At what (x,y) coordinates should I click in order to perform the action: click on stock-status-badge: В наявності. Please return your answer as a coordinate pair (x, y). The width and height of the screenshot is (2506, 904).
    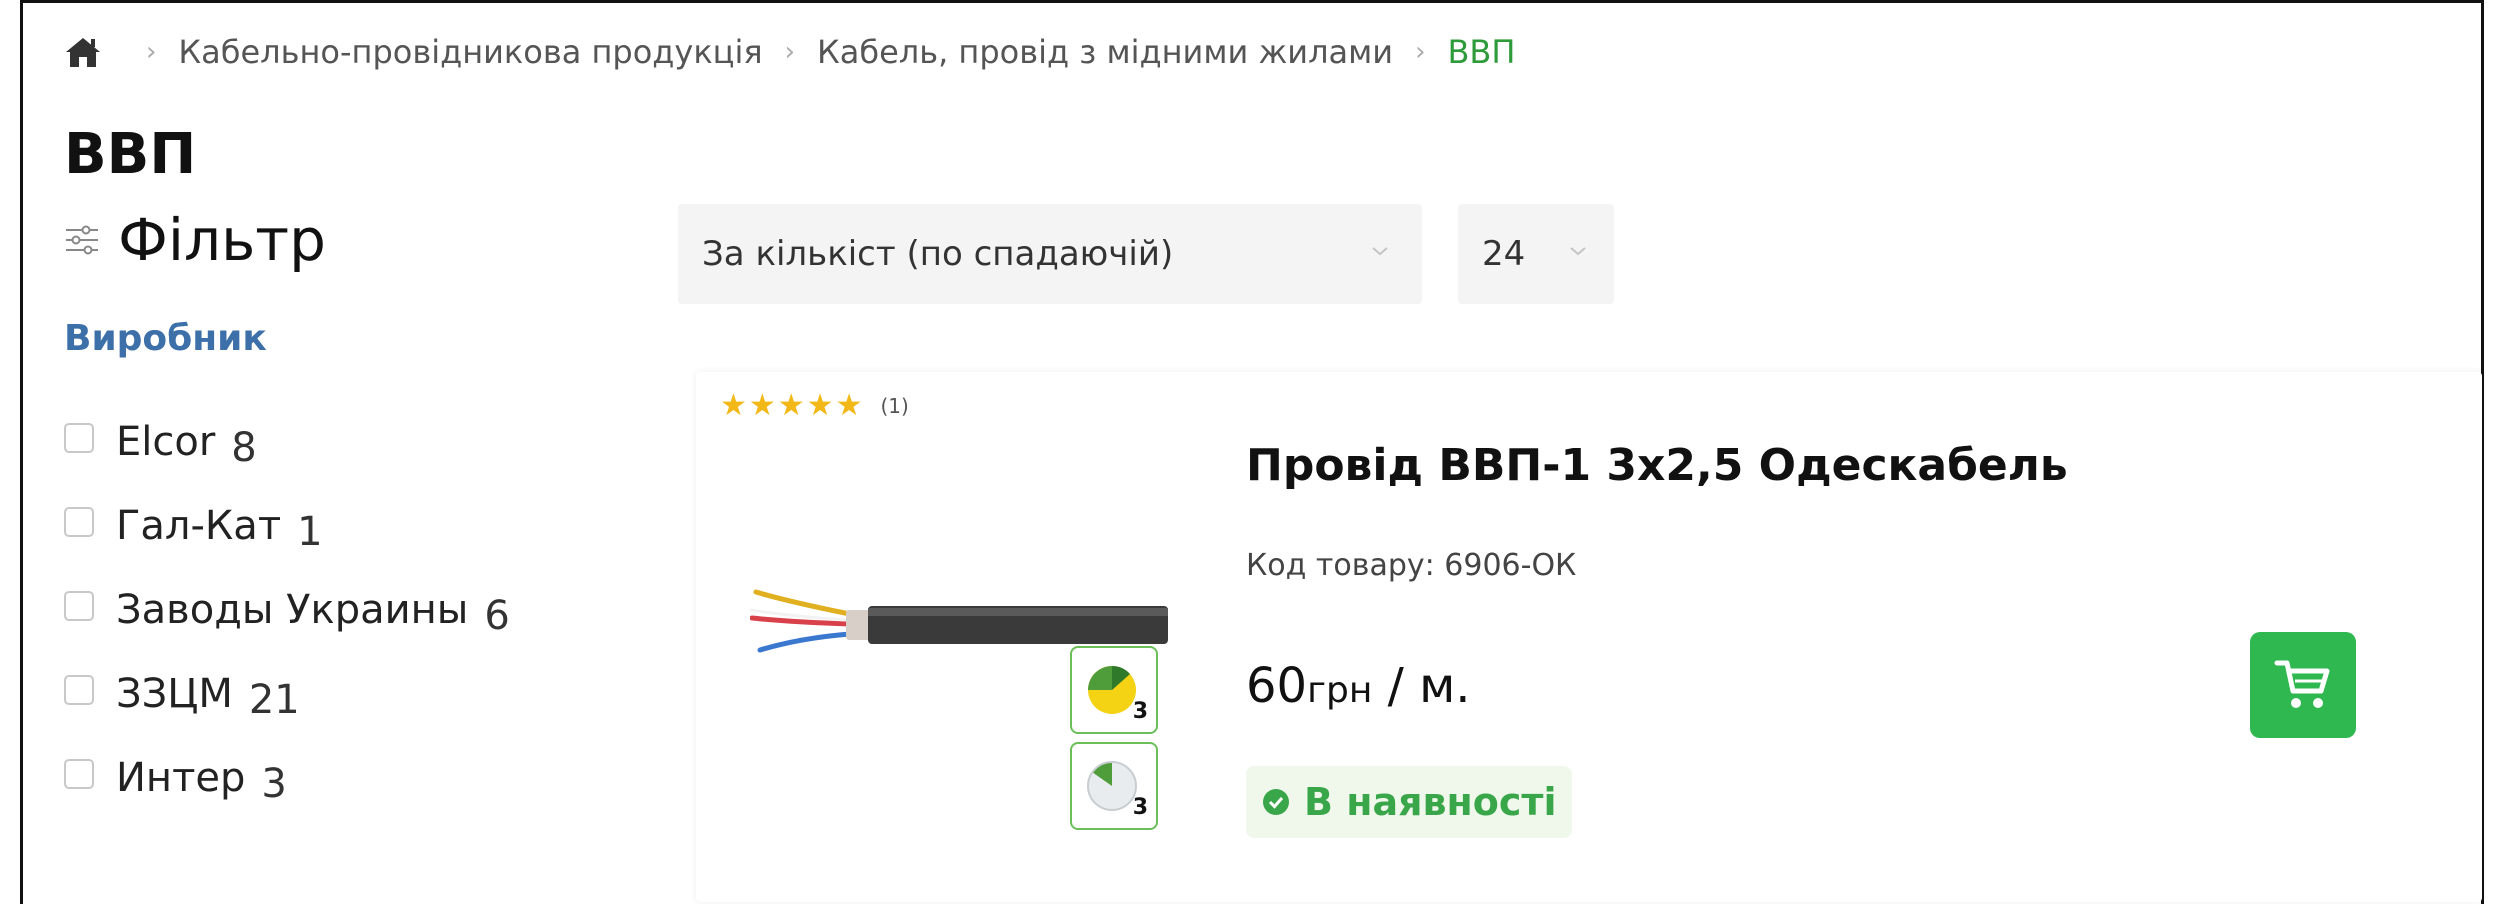
    Looking at the image, I should click on (1409, 802).